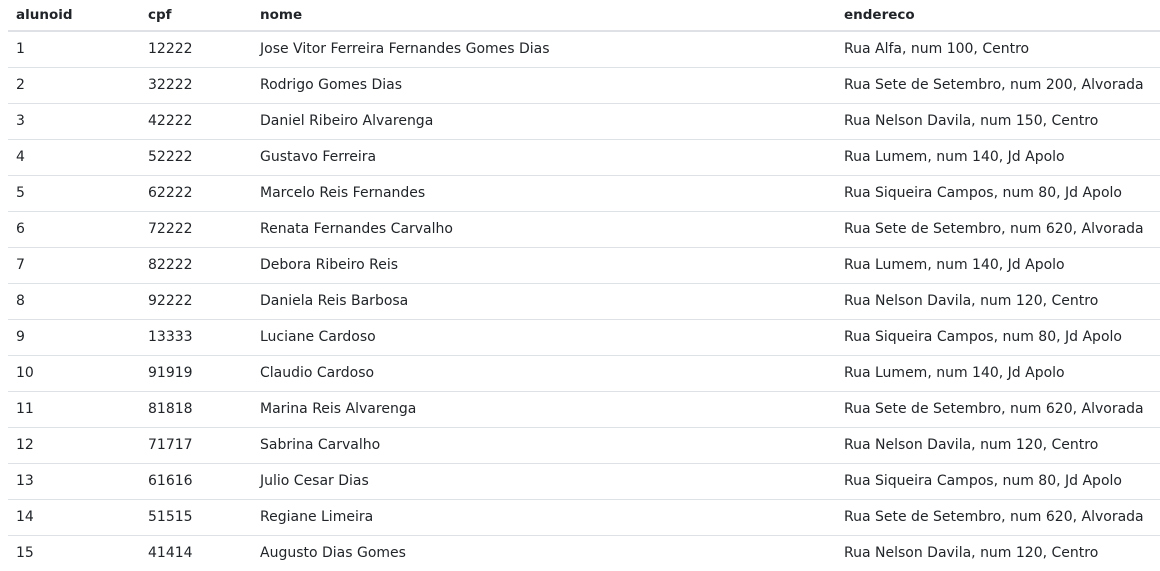  I want to click on header-row: alunoid cpf nome endereco, so click(584, 16).